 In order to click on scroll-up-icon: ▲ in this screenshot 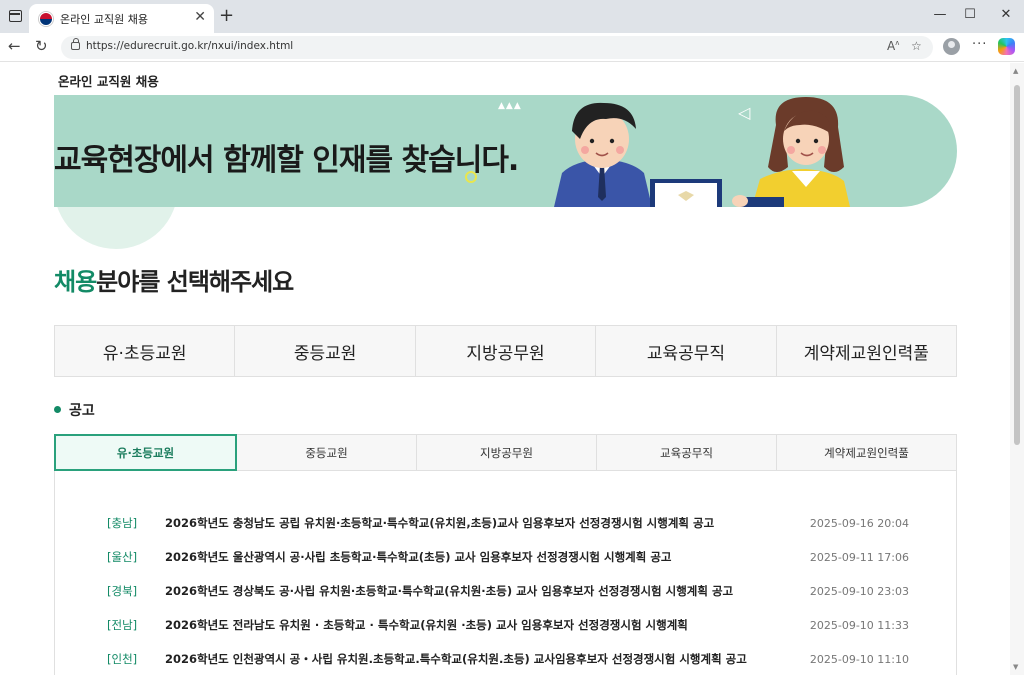, I will do `click(1015, 71)`.